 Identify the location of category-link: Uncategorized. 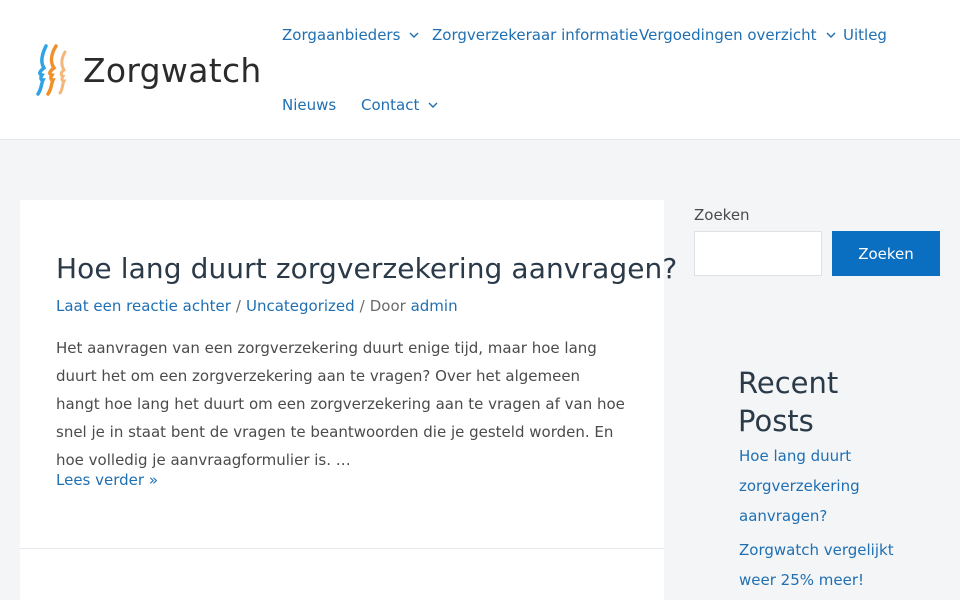
(300, 306).